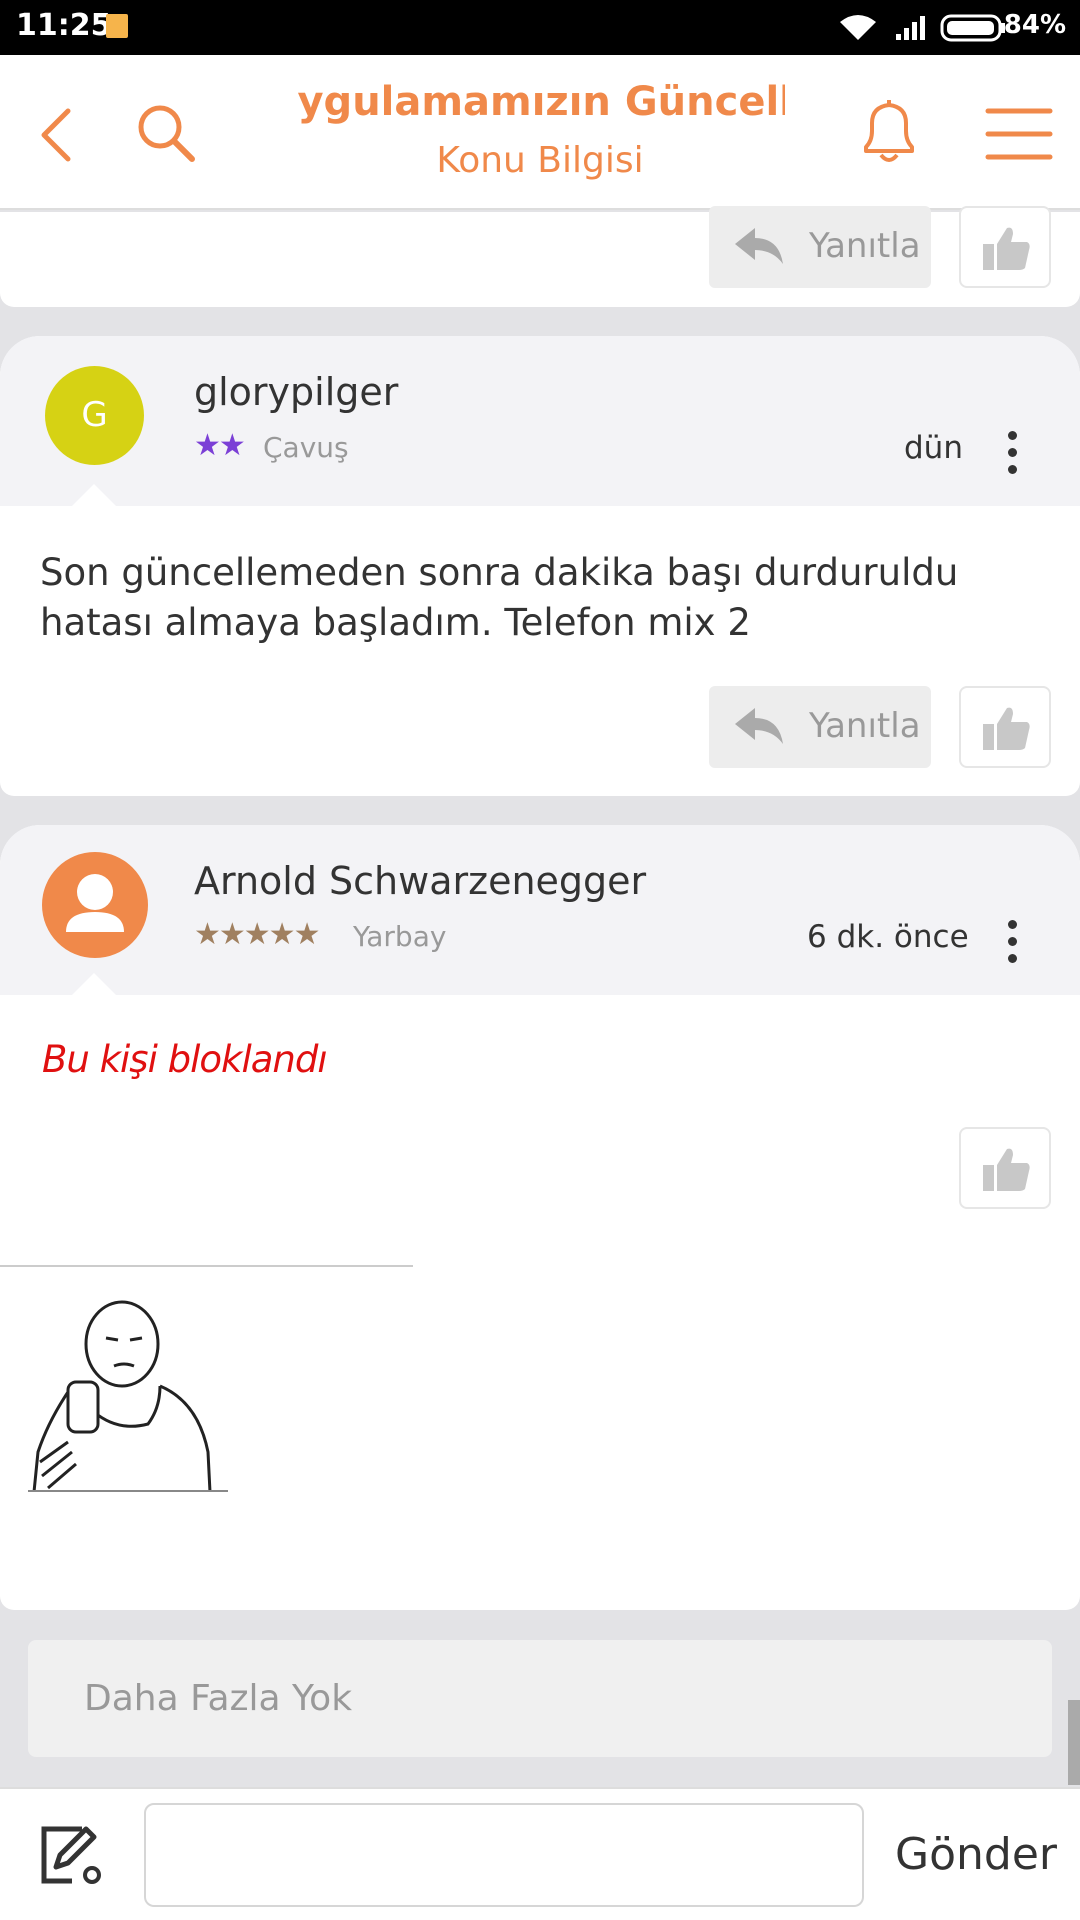  I want to click on reply-input, so click(504, 1855).